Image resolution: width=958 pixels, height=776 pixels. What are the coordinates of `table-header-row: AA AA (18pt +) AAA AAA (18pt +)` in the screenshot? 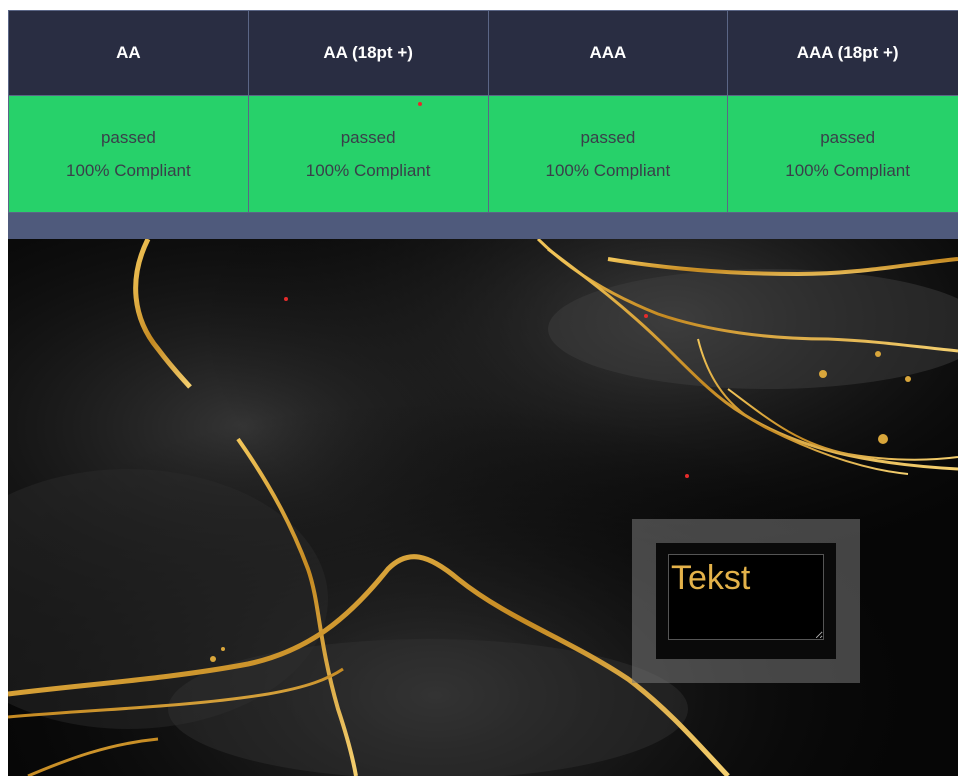 It's located at (483, 53).